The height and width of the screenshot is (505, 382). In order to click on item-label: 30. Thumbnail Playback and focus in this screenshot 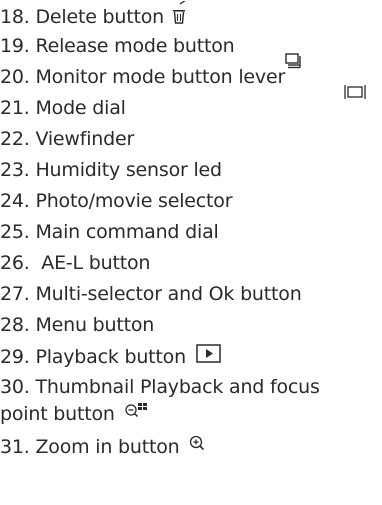, I will do `click(160, 387)`.